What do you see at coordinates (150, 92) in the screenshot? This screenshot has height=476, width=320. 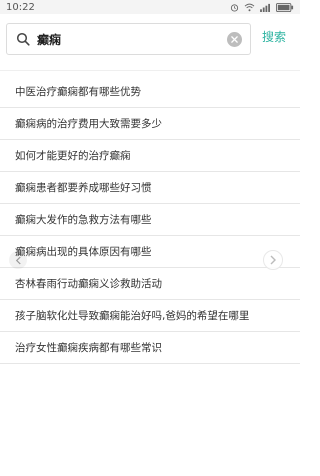 I see `list-item: 中医治疗癫痫都有哪些优势` at bounding box center [150, 92].